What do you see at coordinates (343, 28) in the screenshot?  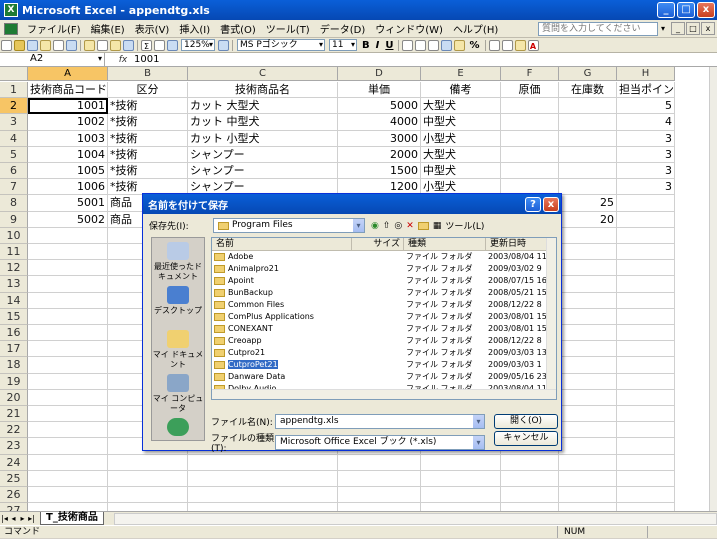 I see `menu-item: データ(D)` at bounding box center [343, 28].